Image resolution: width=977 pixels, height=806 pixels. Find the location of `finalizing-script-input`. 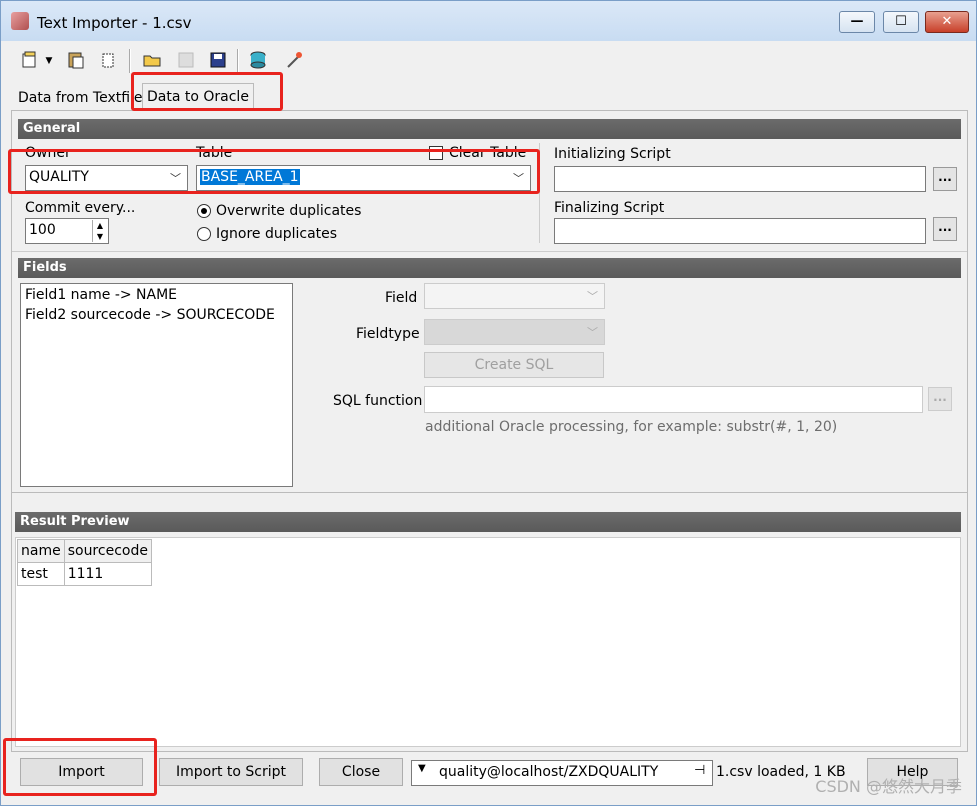

finalizing-script-input is located at coordinates (740, 231).